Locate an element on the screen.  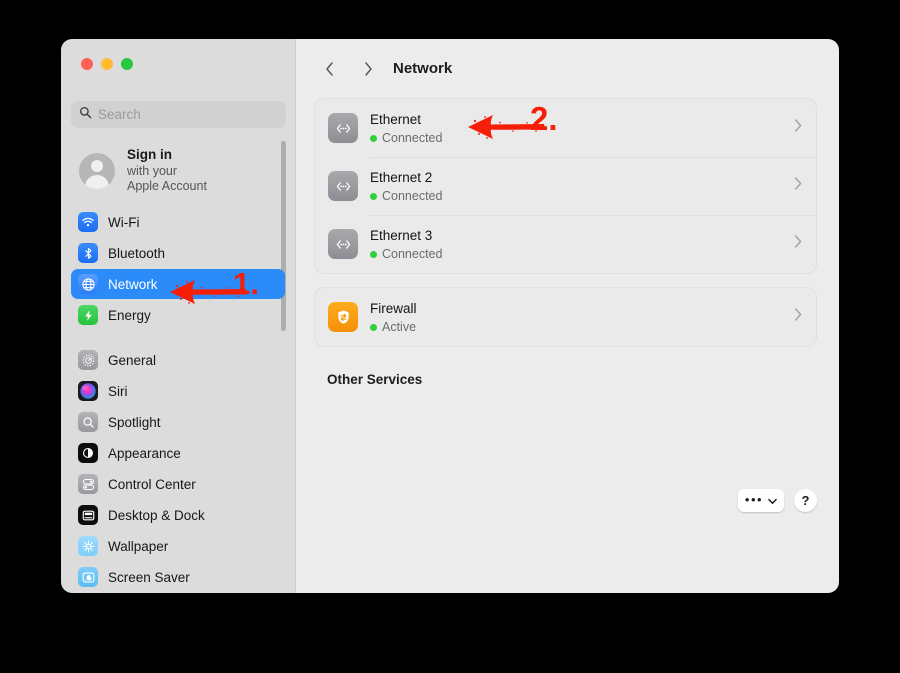
sidebar-item-spotlight: Spotlight is located at coordinates (178, 422).